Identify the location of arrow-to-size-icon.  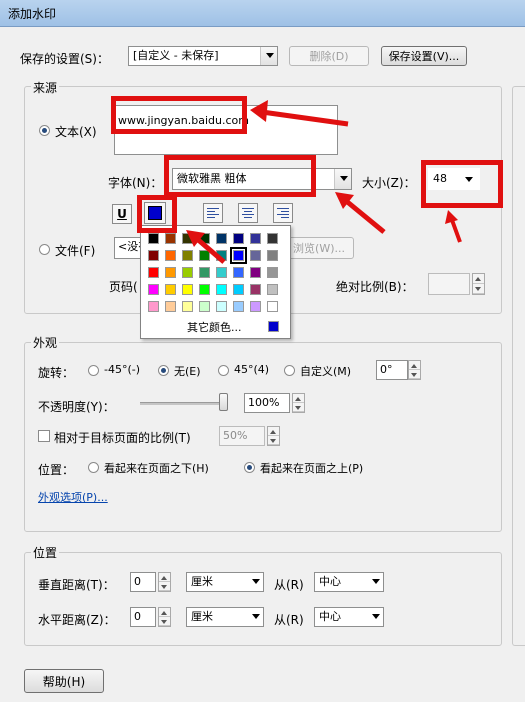
(456, 231).